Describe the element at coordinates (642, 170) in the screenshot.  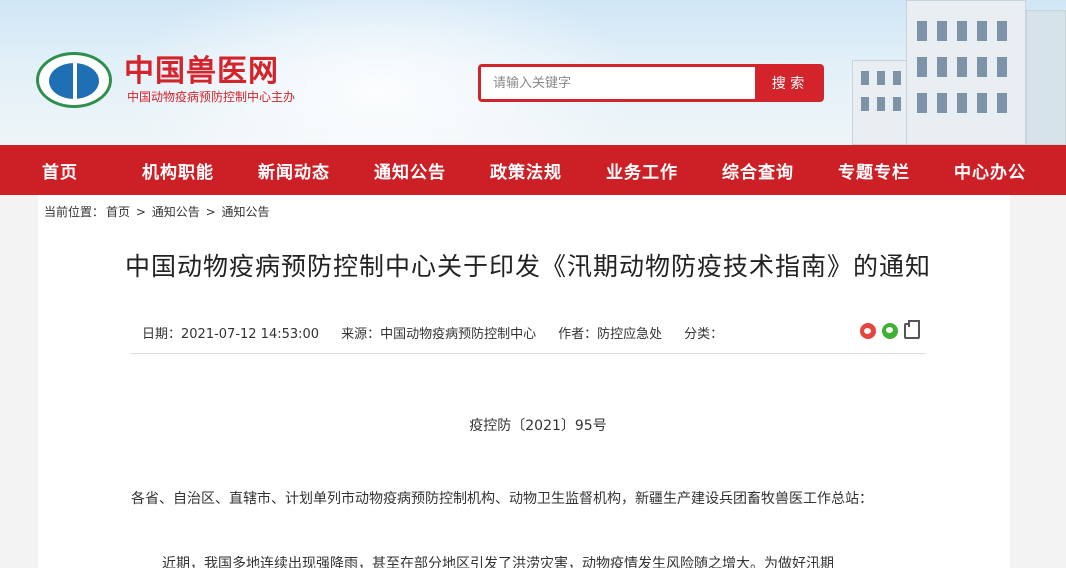
I see `nav-item-business: 业务工作` at that location.